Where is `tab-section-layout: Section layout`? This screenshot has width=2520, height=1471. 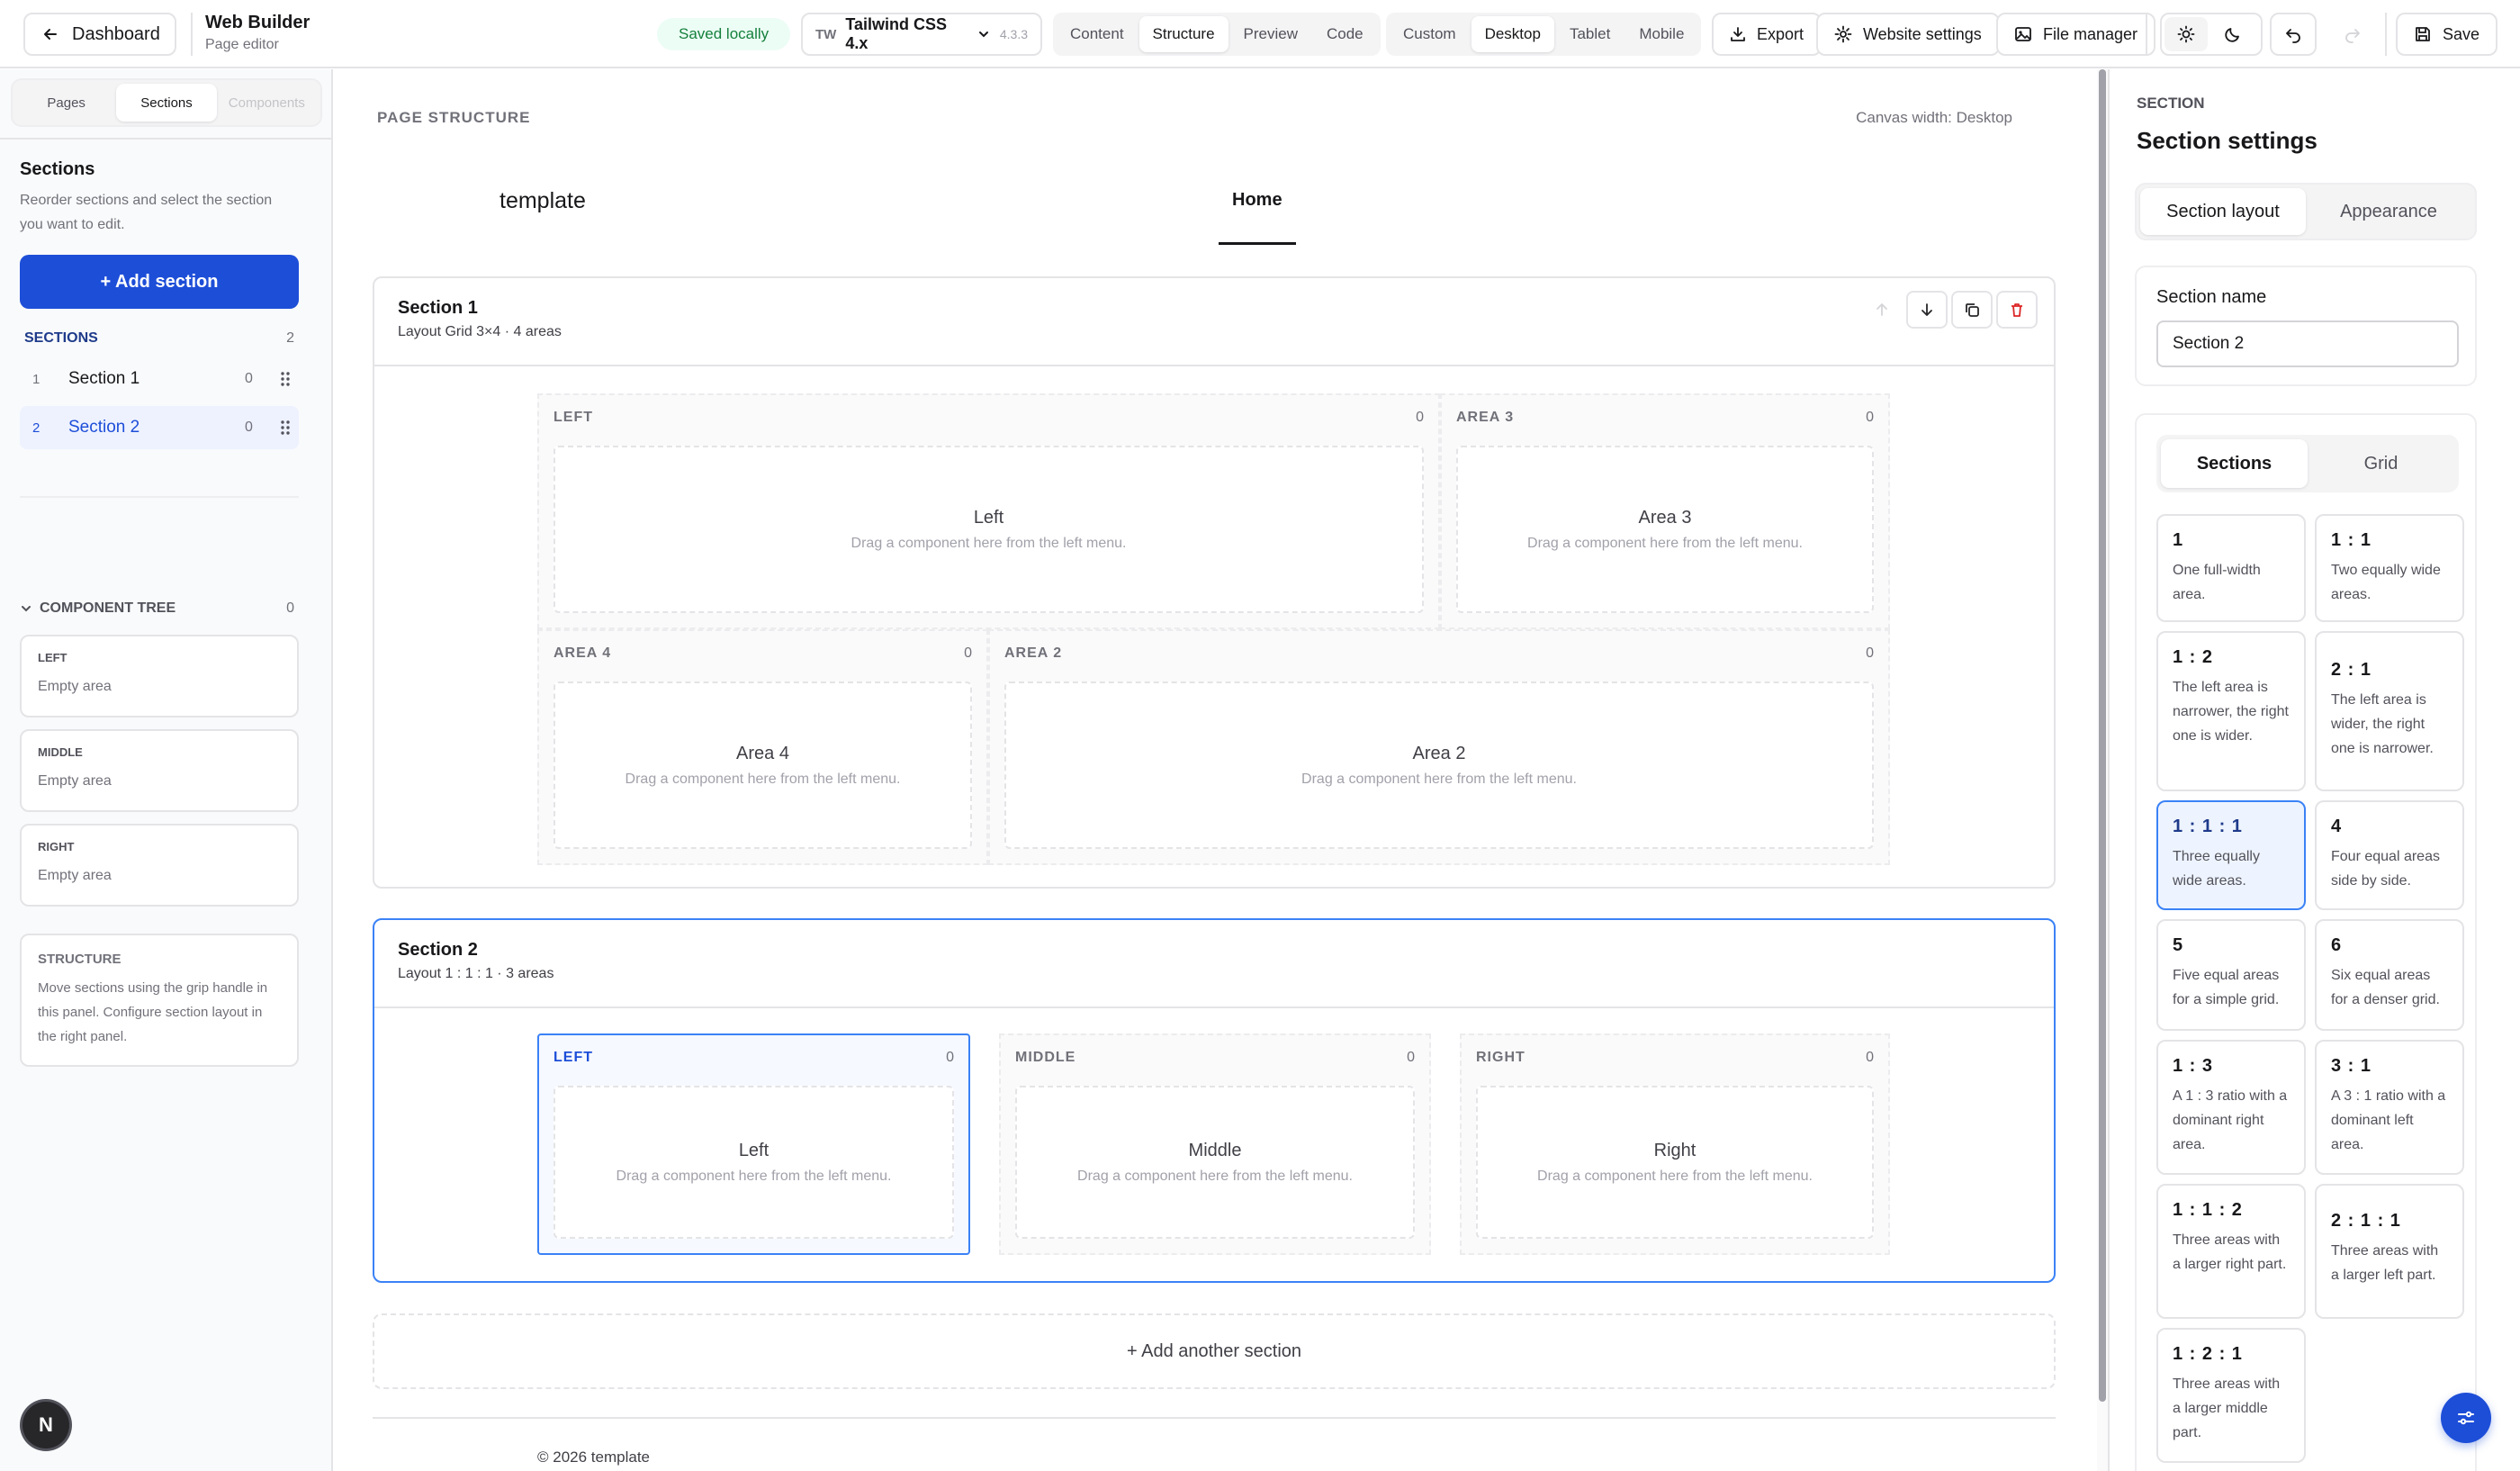
tab-section-layout: Section layout is located at coordinates (2223, 211).